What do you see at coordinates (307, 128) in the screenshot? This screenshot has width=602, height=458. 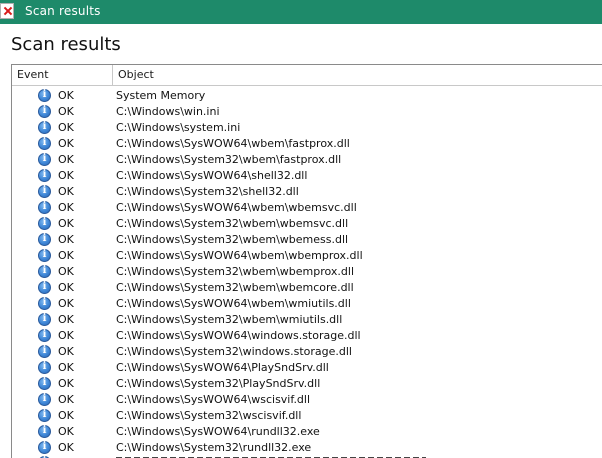 I see `table-row: OK C:\Windows\system.ini` at bounding box center [307, 128].